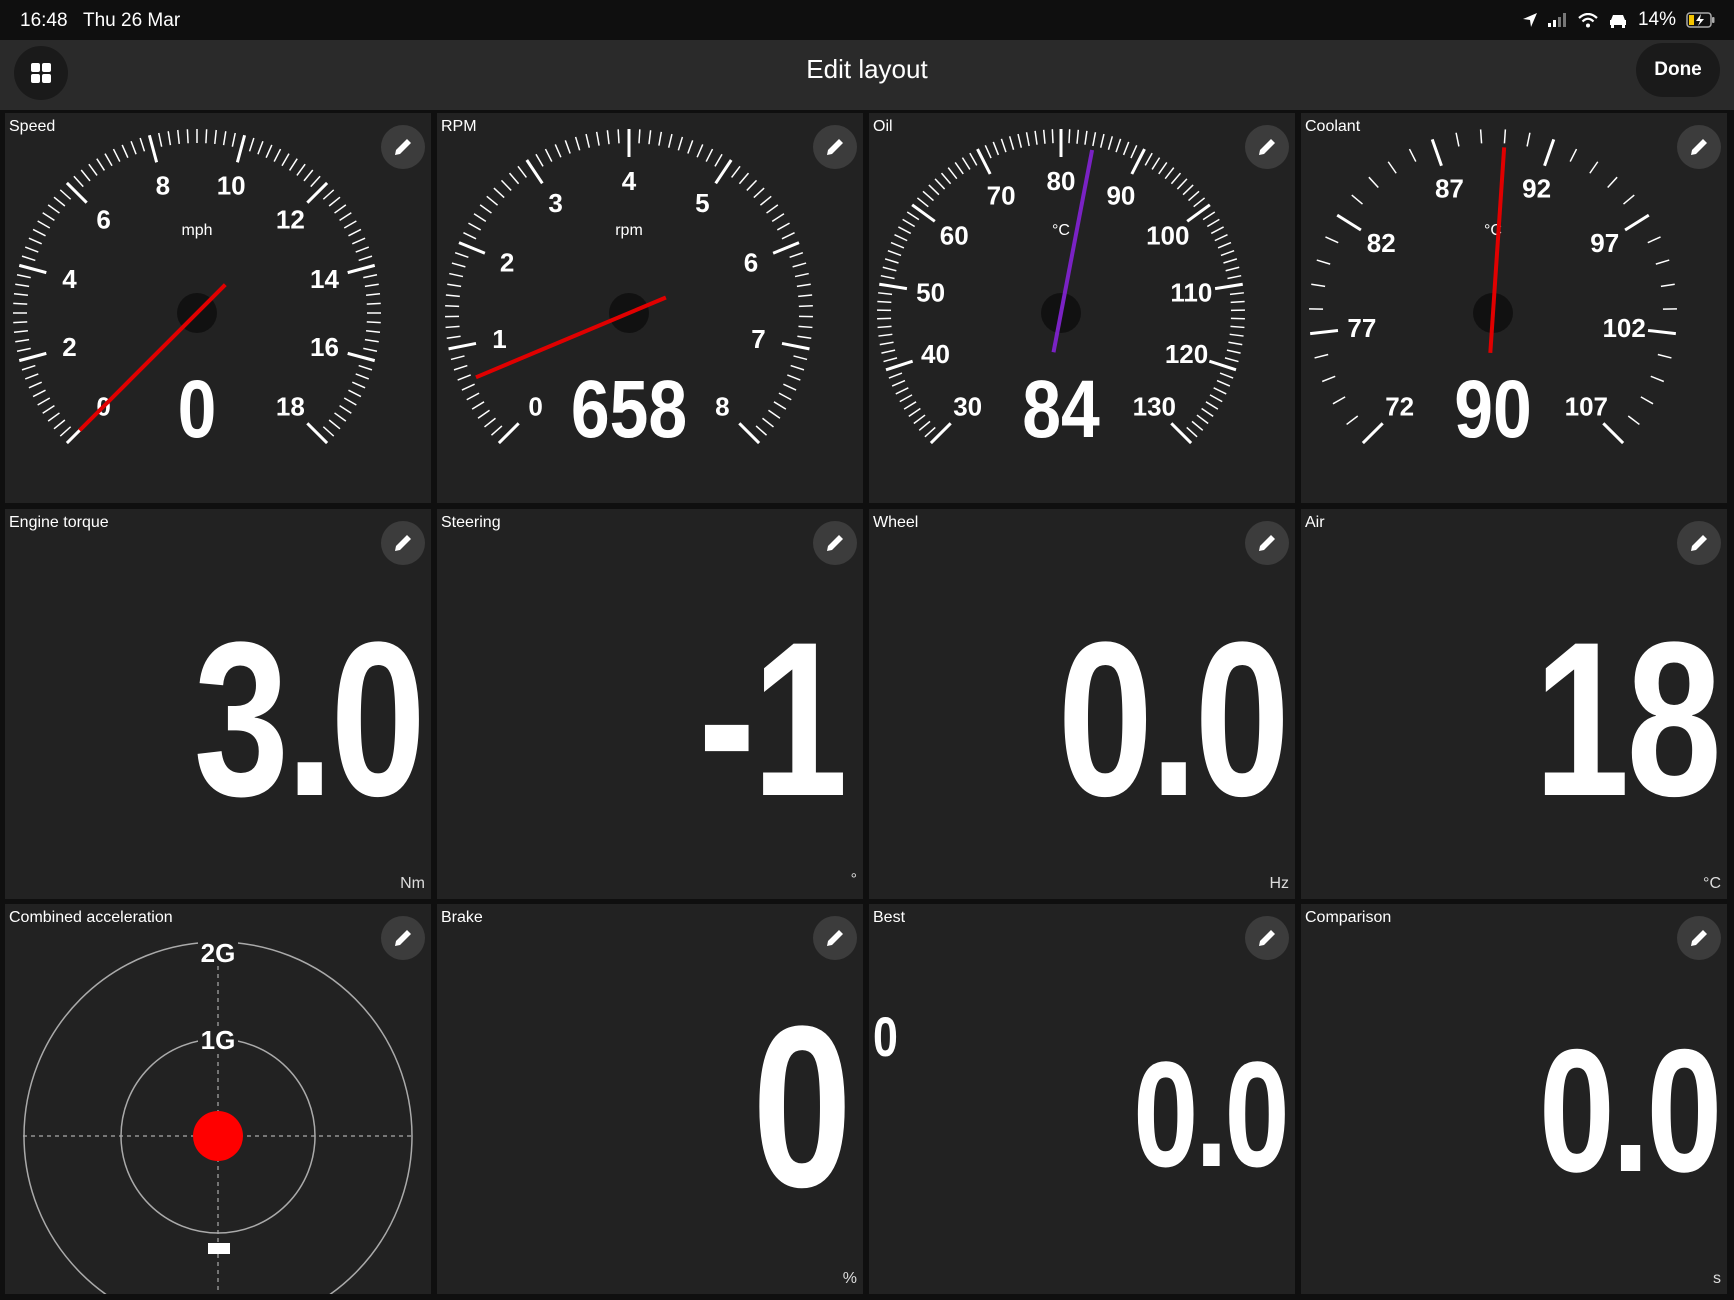  What do you see at coordinates (867, 69) in the screenshot?
I see `page-title: Edit layout` at bounding box center [867, 69].